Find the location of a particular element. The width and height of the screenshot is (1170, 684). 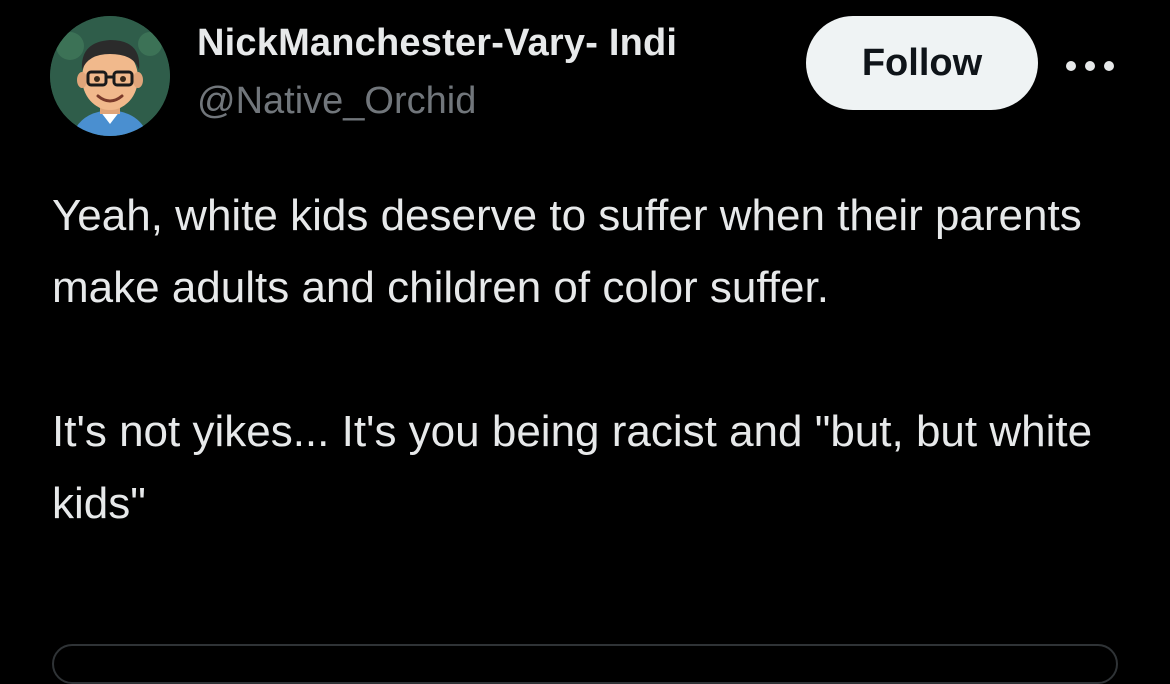

embedded-card-edge is located at coordinates (585, 664).